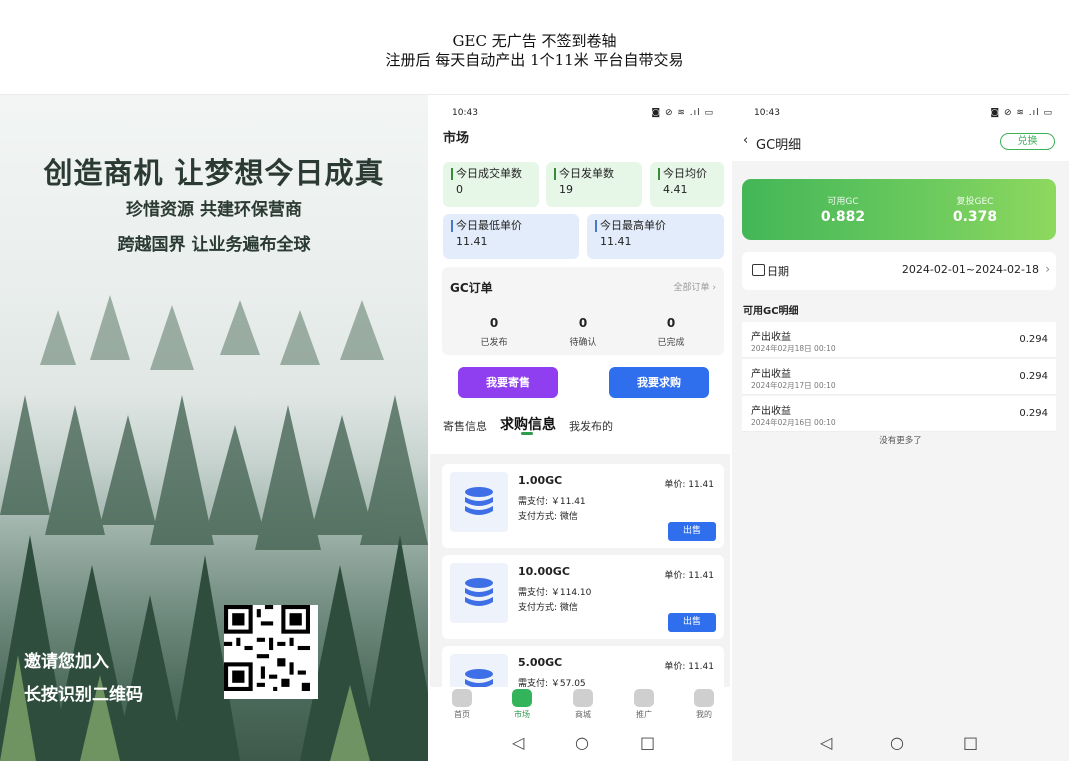 This screenshot has height=761, width=1069. What do you see at coordinates (975, 217) in the screenshot?
I see `repurchase-gec-value: 0.378` at bounding box center [975, 217].